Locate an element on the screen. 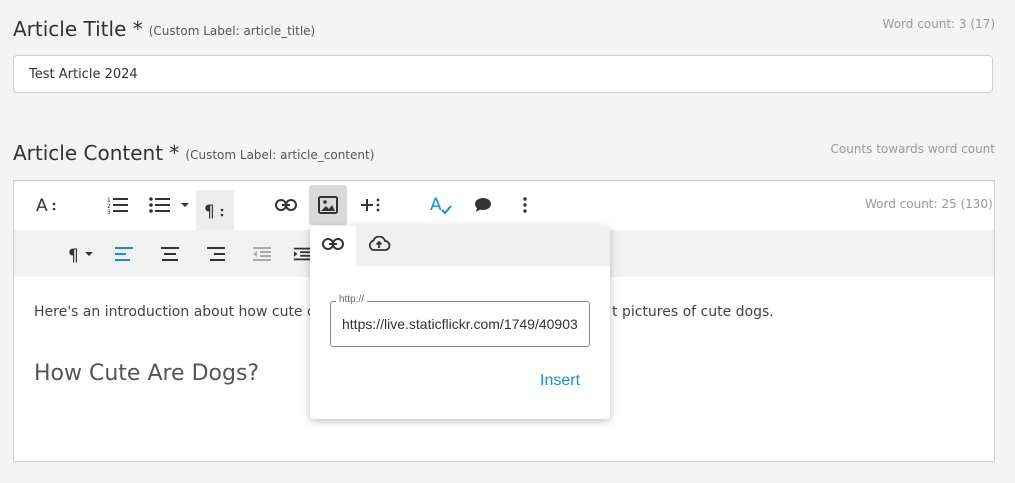  image-url-input: https://live.staticflickr.com/1749/40903 is located at coordinates (460, 324).